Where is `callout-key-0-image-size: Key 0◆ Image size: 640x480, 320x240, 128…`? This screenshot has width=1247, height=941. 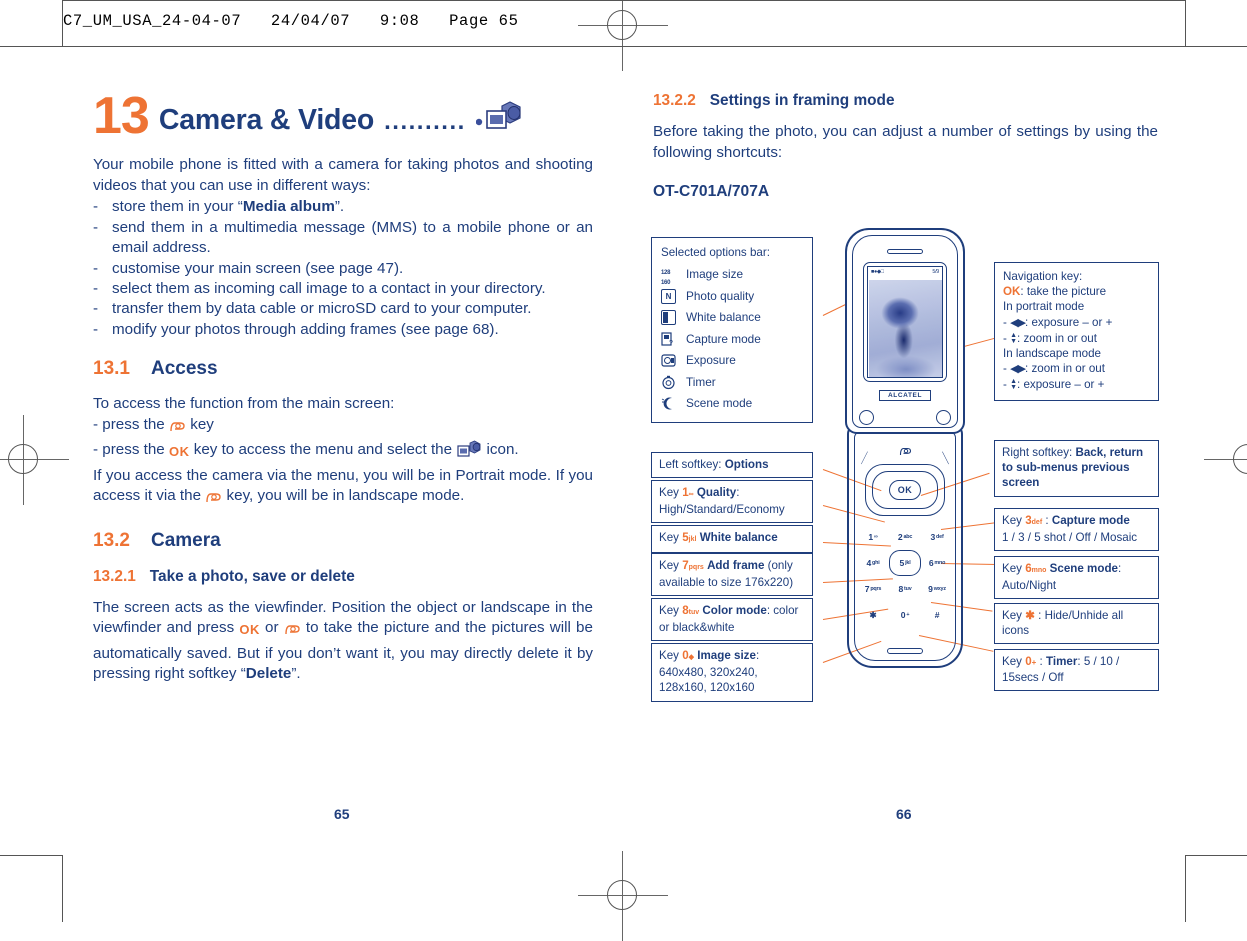
callout-key-0-image-size: Key 0◆ Image size: 640x480, 320x240, 128… is located at coordinates (732, 672).